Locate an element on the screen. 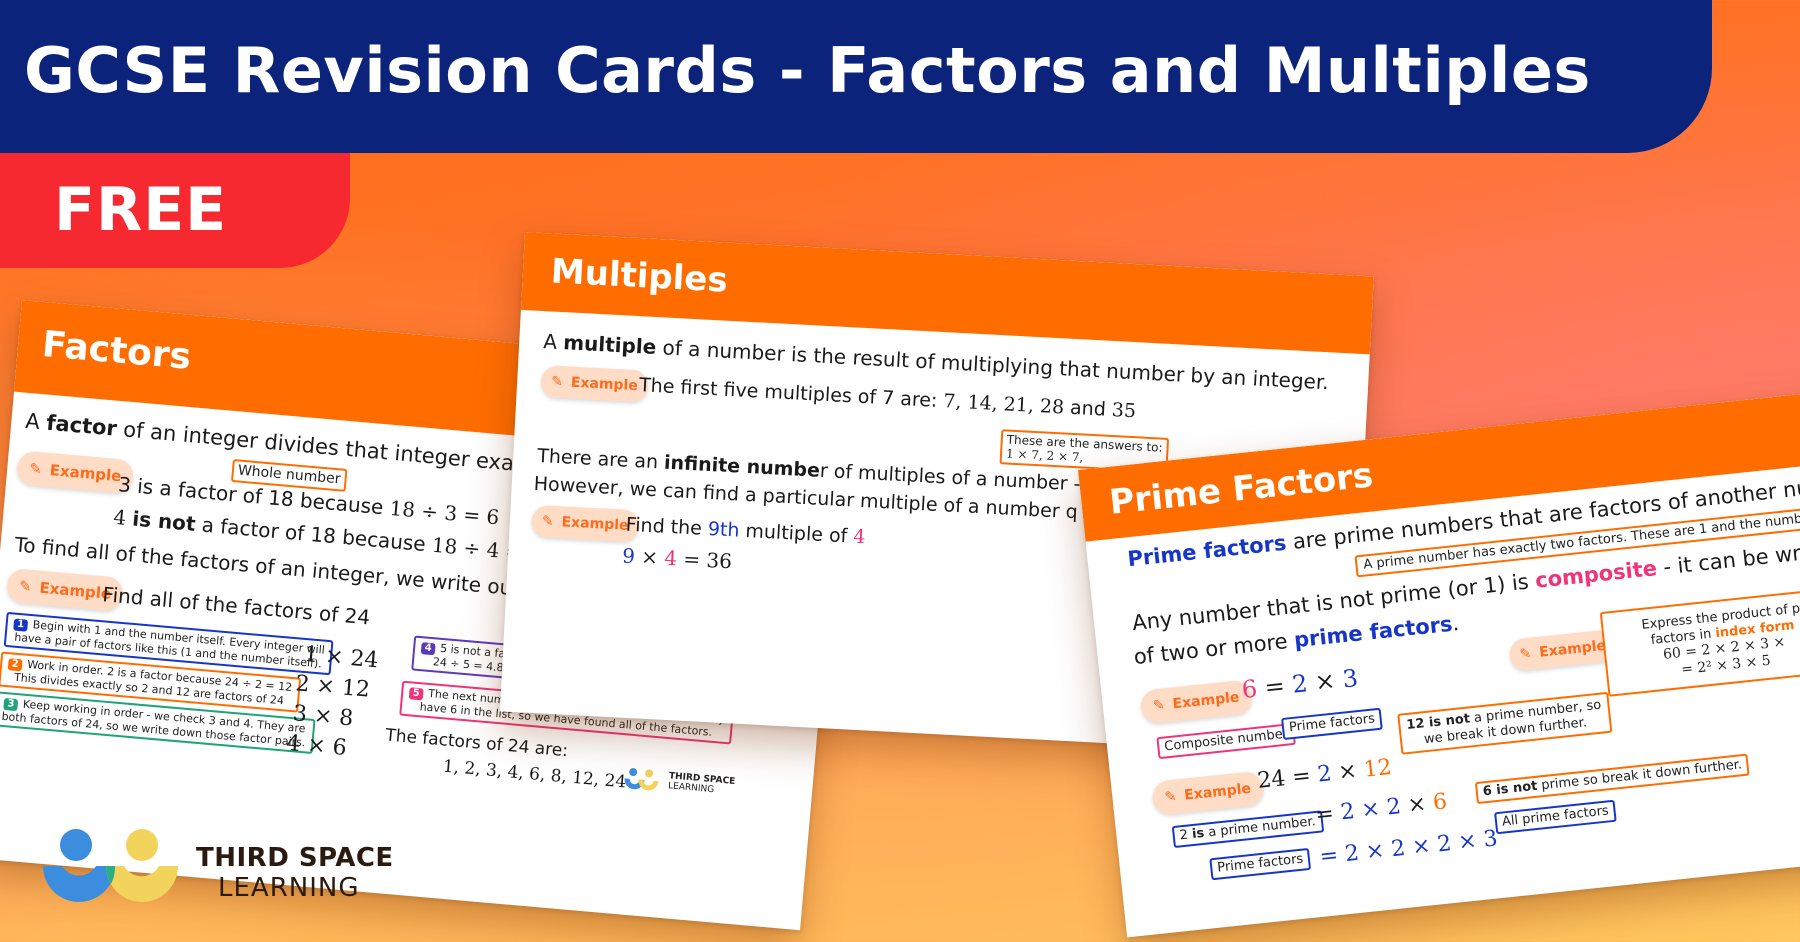  step-5-number: 5 is located at coordinates (416, 694).